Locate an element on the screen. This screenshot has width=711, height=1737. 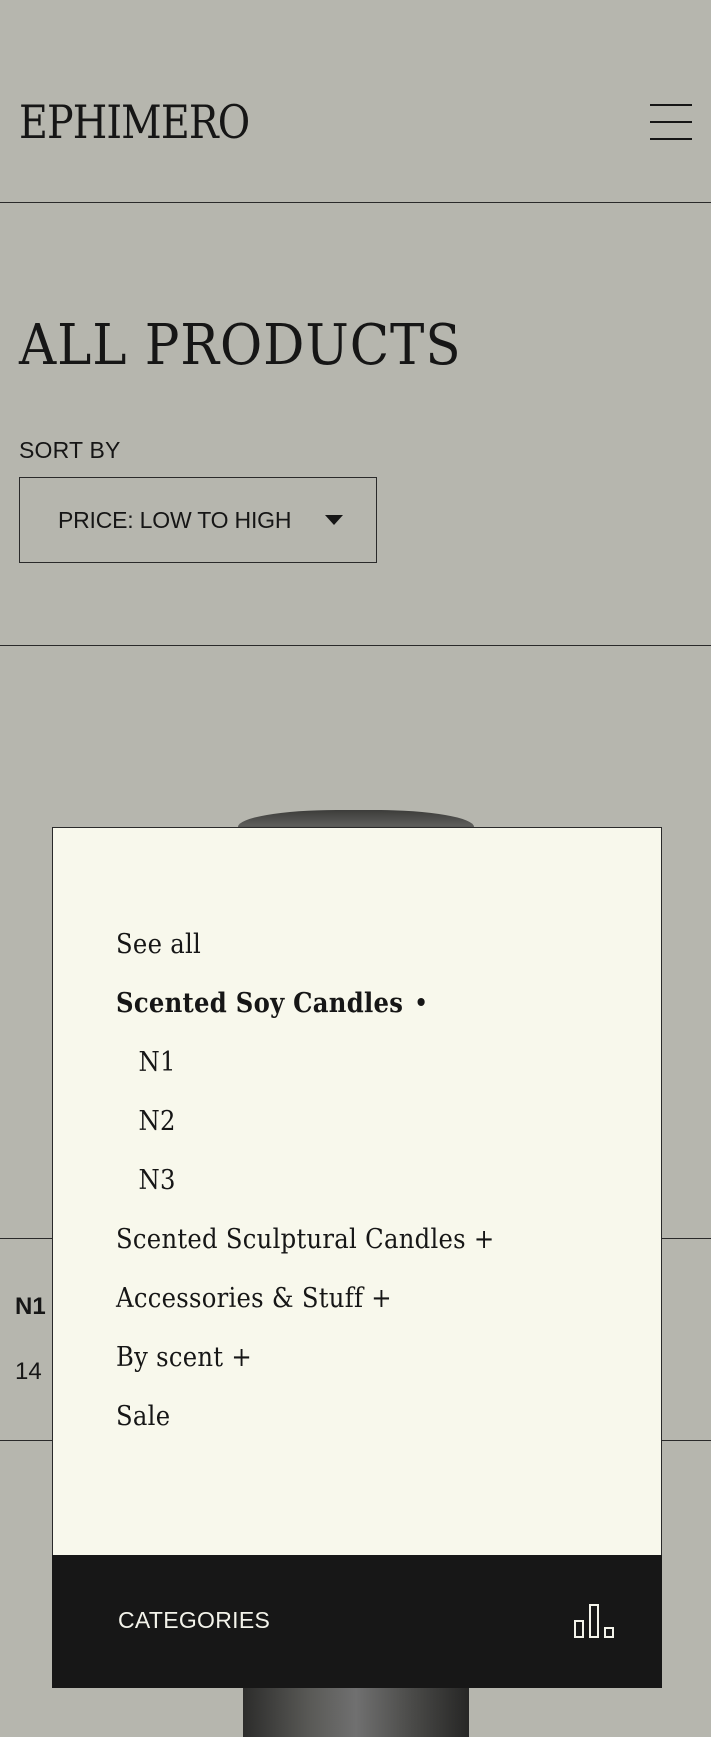
categories-toggle-button: CATEGORIES is located at coordinates (357, 1621).